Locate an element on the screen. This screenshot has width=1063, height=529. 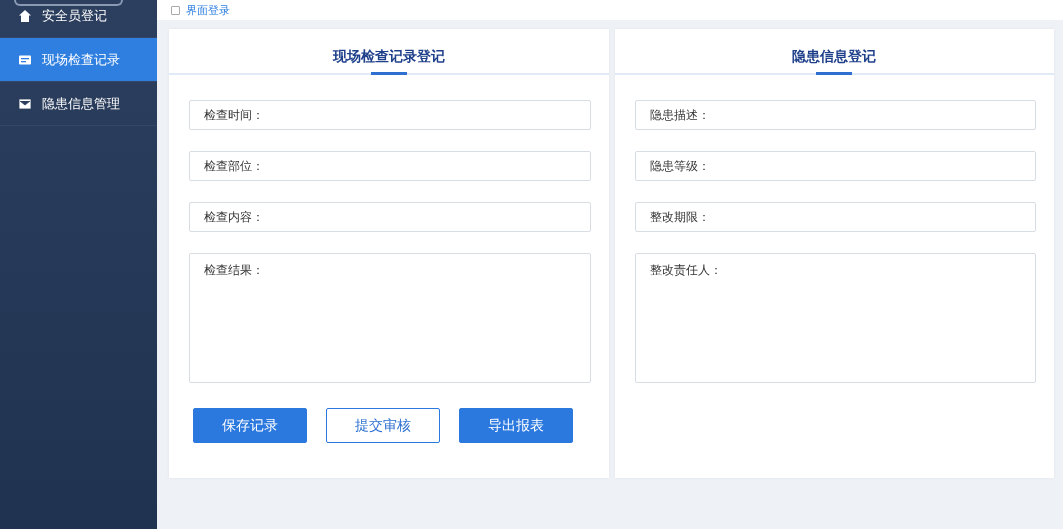
field-label: 检查内容： is located at coordinates (234, 217).